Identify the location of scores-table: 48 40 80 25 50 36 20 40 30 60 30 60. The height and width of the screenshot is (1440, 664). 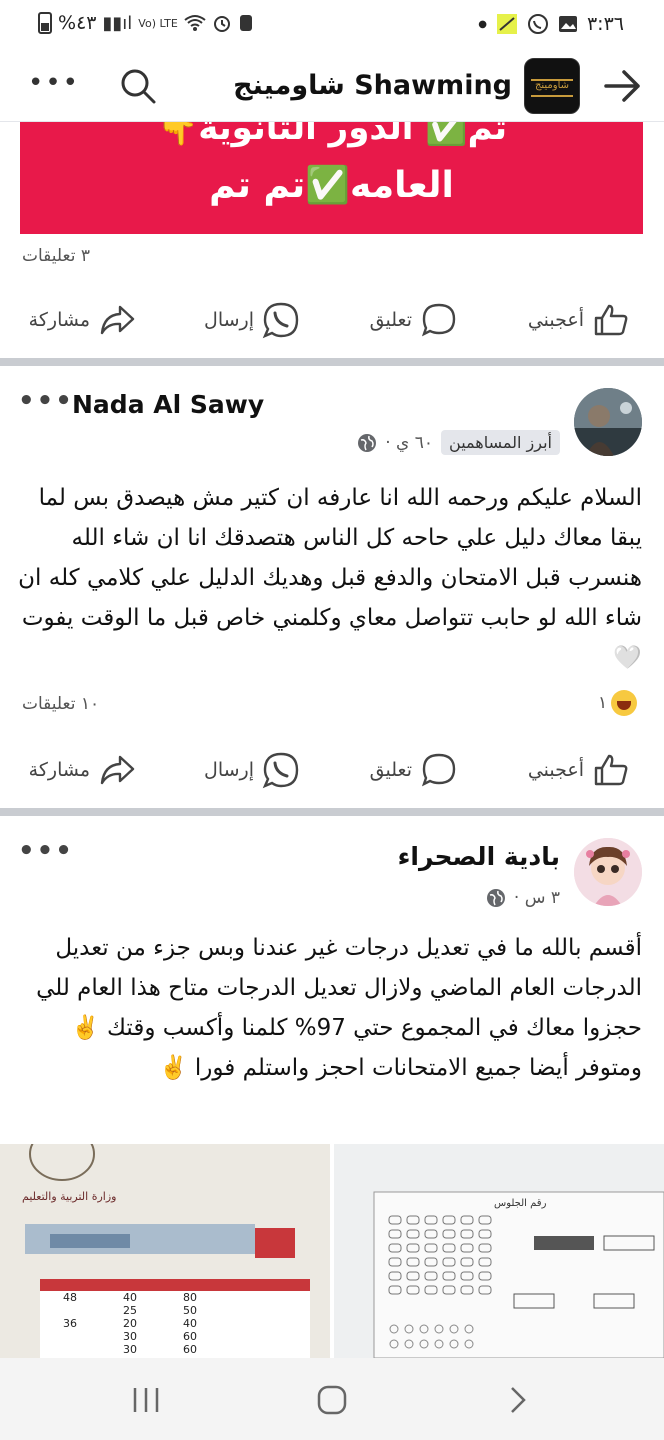
(175, 1323).